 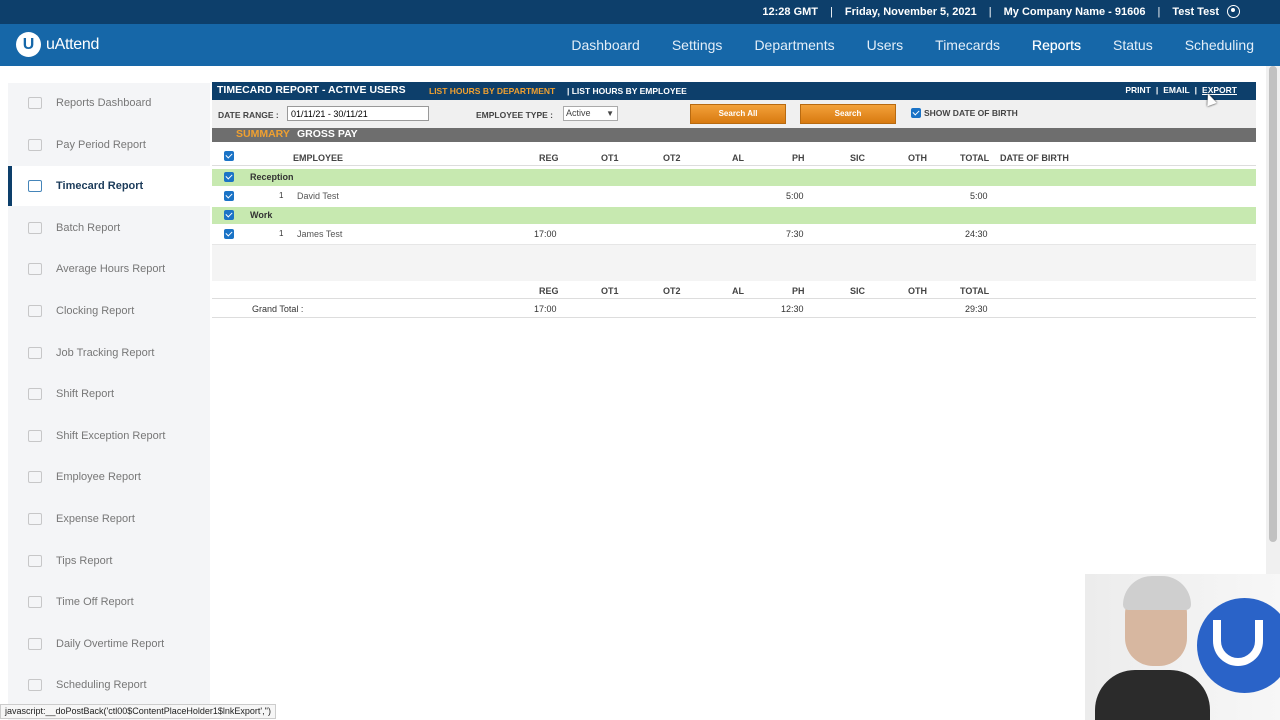 What do you see at coordinates (795, 234) in the screenshot?
I see `cell-ph: 7:30` at bounding box center [795, 234].